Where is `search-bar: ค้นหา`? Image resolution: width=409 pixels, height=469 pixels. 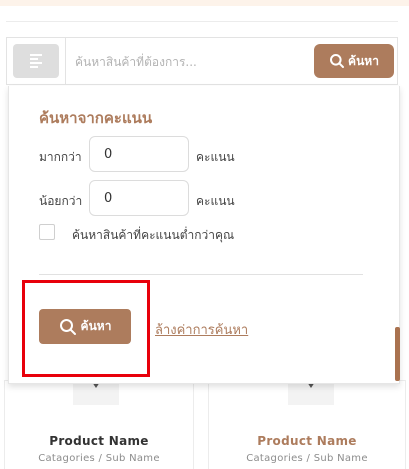 search-bar: ค้นหา is located at coordinates (202, 61).